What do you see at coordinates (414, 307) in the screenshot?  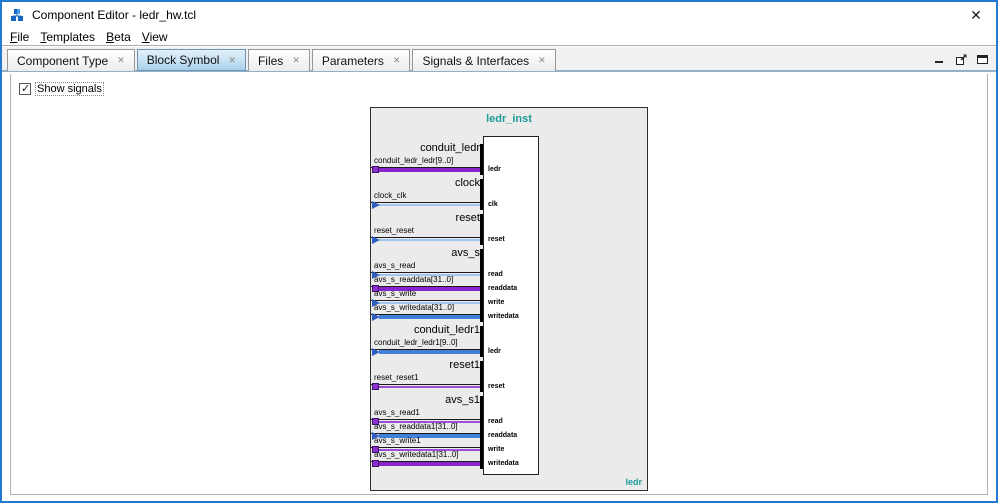 I see `signal-label-avs-s-writedata-31-0: avs_s_writedata[31..0]` at bounding box center [414, 307].